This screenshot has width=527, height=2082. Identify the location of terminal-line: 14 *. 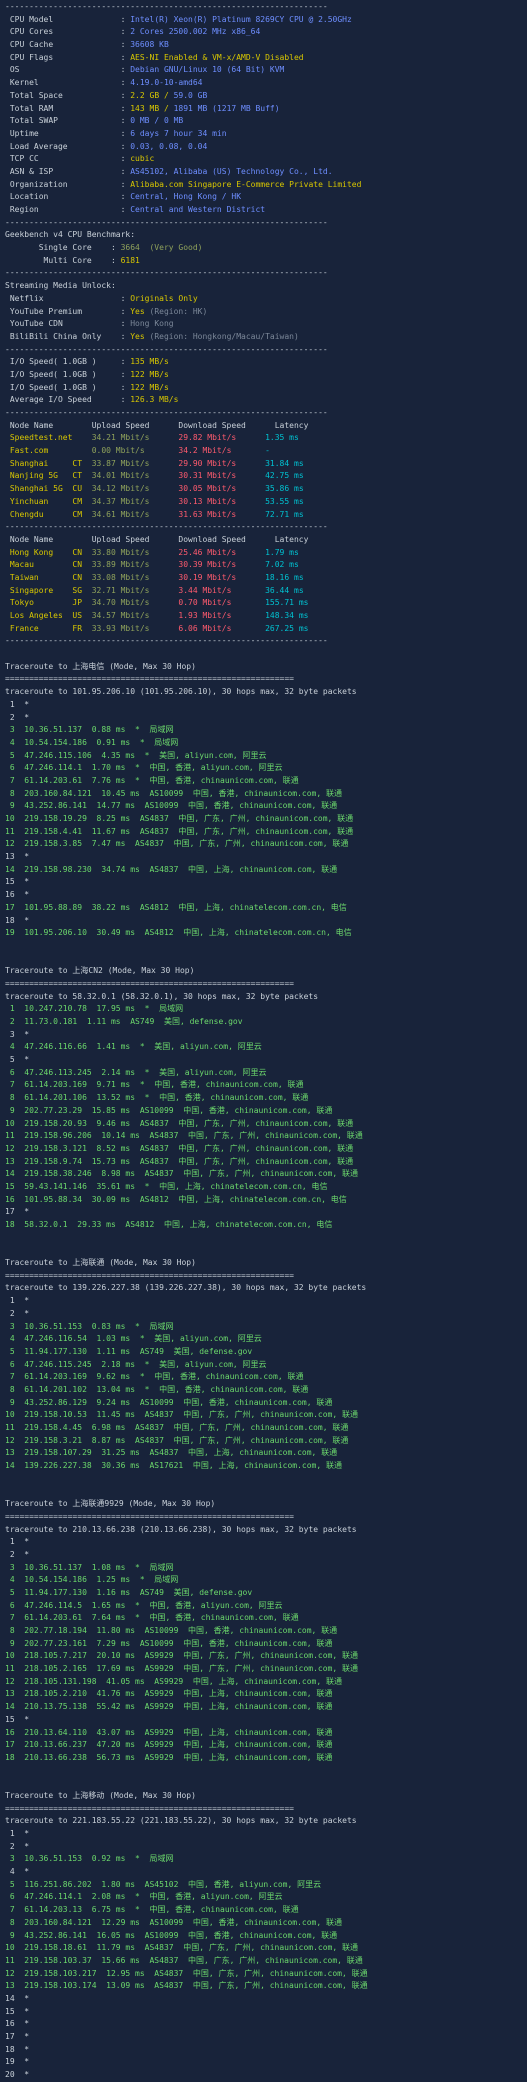
(266, 1999).